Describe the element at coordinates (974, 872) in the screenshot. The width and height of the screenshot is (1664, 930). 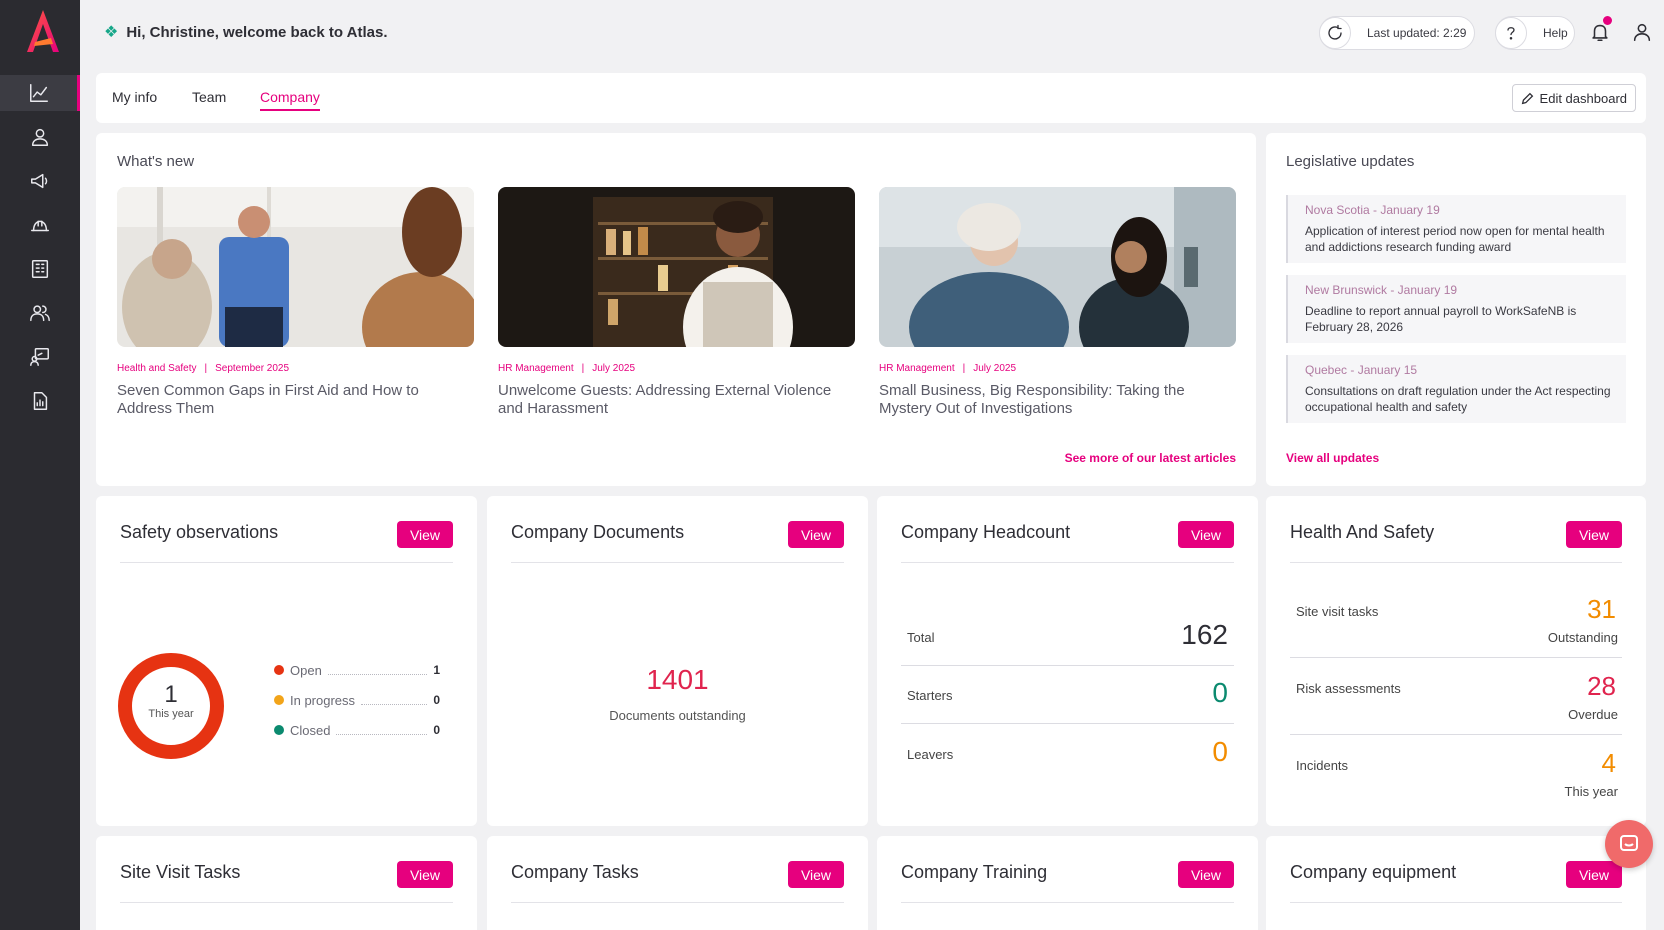
I see `widget-title: Company Training` at that location.